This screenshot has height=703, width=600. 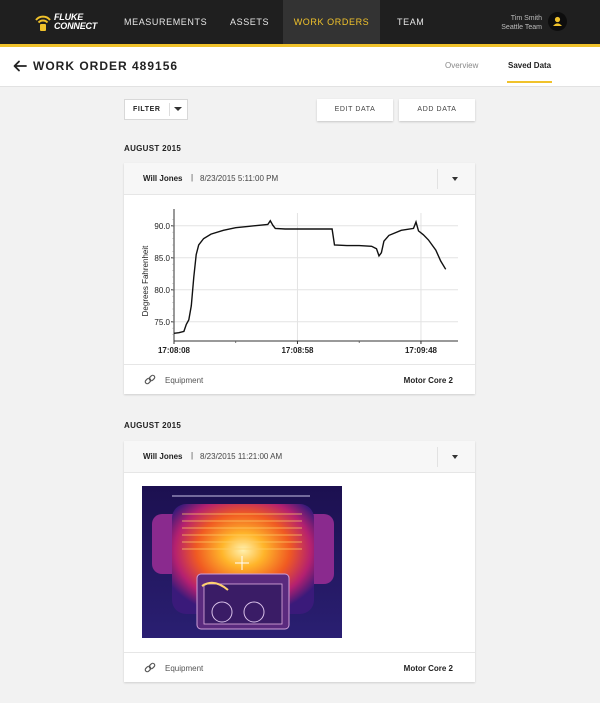 What do you see at coordinates (521, 23) in the screenshot?
I see `user-info: Tim Smith Seattle Team` at bounding box center [521, 23].